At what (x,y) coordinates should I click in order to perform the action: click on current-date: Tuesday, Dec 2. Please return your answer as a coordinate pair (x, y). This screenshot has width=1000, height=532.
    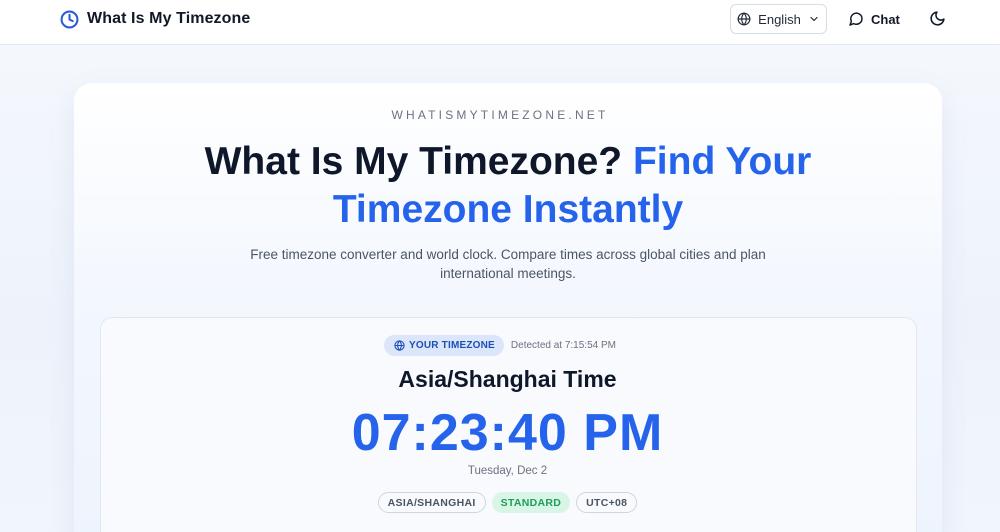
    Looking at the image, I should click on (507, 471).